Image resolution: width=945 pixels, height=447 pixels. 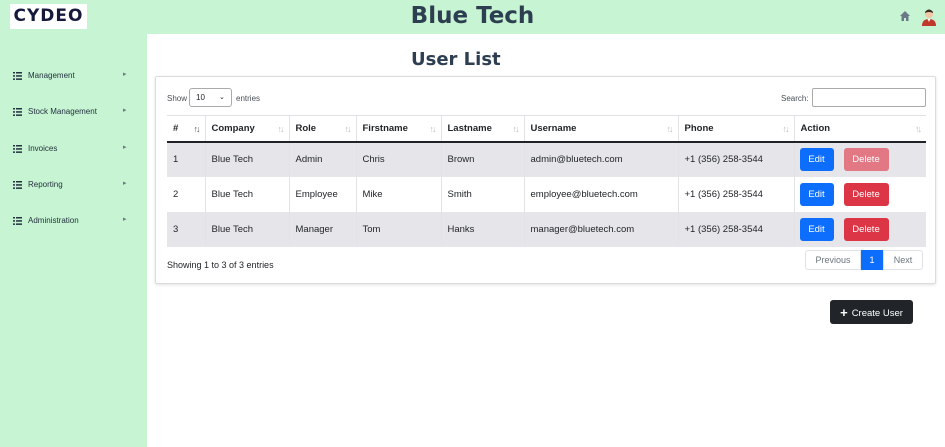 What do you see at coordinates (220, 265) in the screenshot?
I see `table-info-text: Showing 1 to 3 of 3 entries` at bounding box center [220, 265].